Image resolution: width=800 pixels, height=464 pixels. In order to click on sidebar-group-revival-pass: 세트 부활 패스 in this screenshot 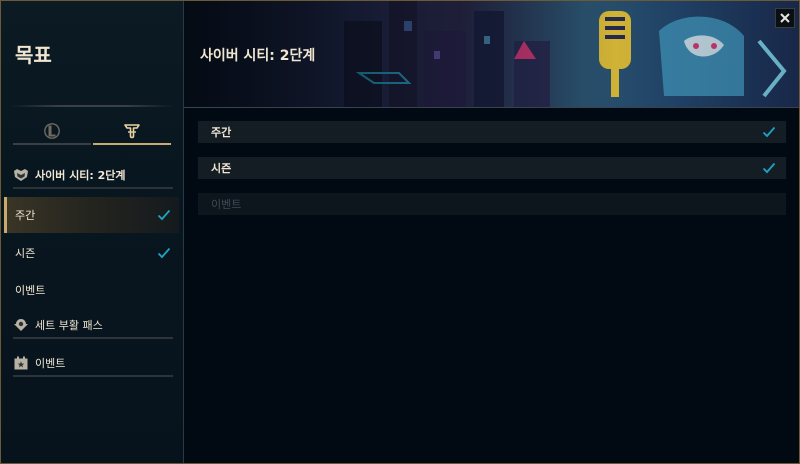, I will do `click(93, 325)`.